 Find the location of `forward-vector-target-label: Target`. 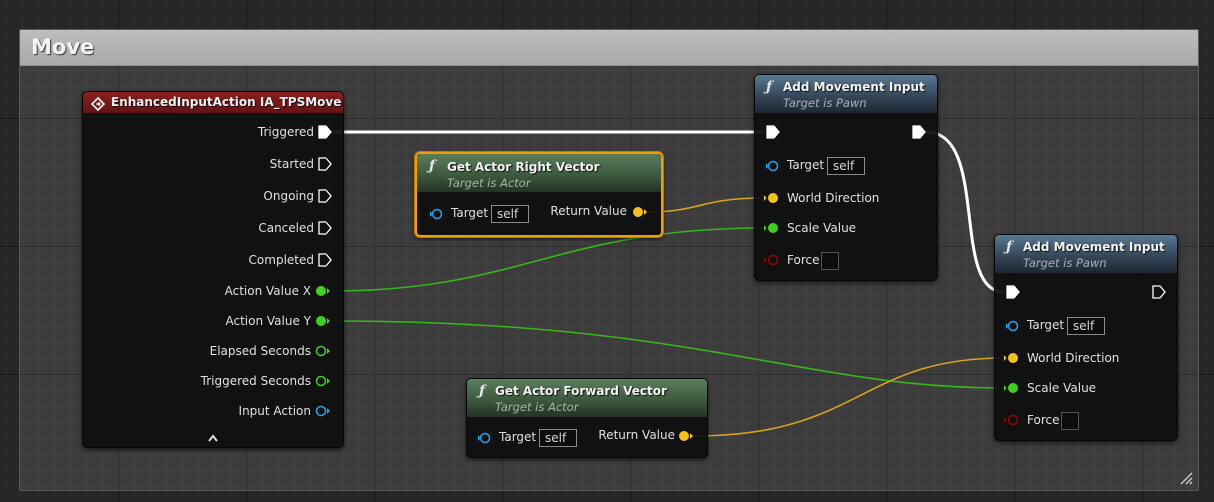

forward-vector-target-label: Target is located at coordinates (518, 437).